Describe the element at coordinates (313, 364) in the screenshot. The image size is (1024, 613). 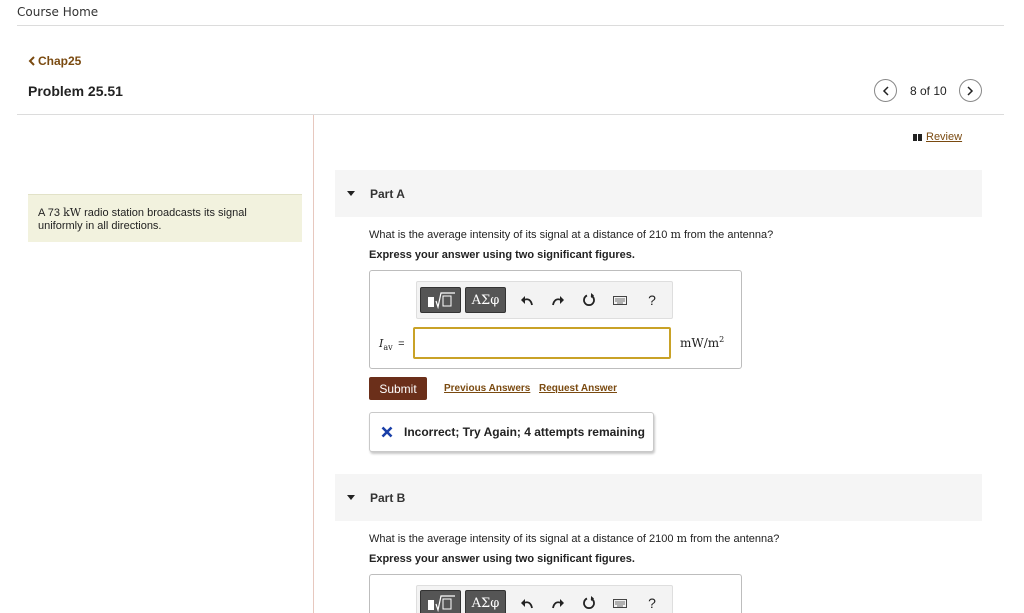
I see `column-divider` at that location.